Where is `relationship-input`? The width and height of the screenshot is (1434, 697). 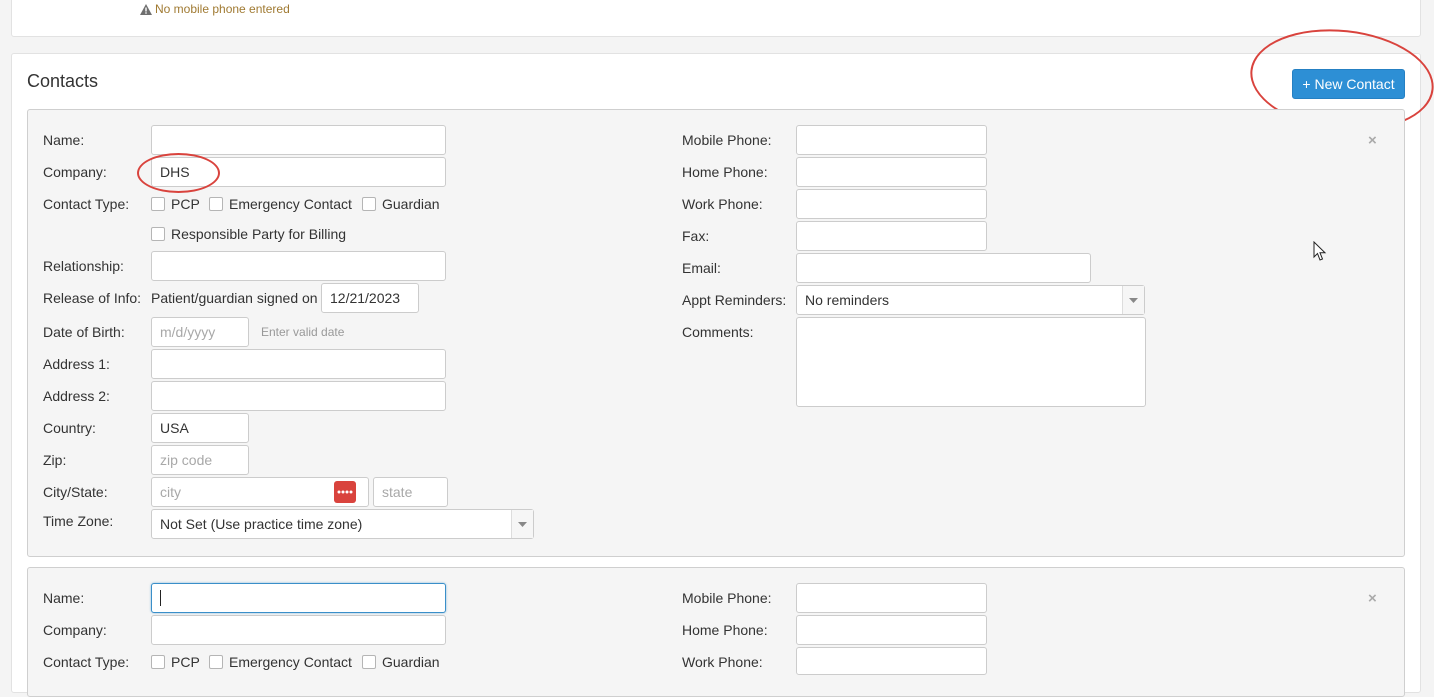 relationship-input is located at coordinates (298, 266).